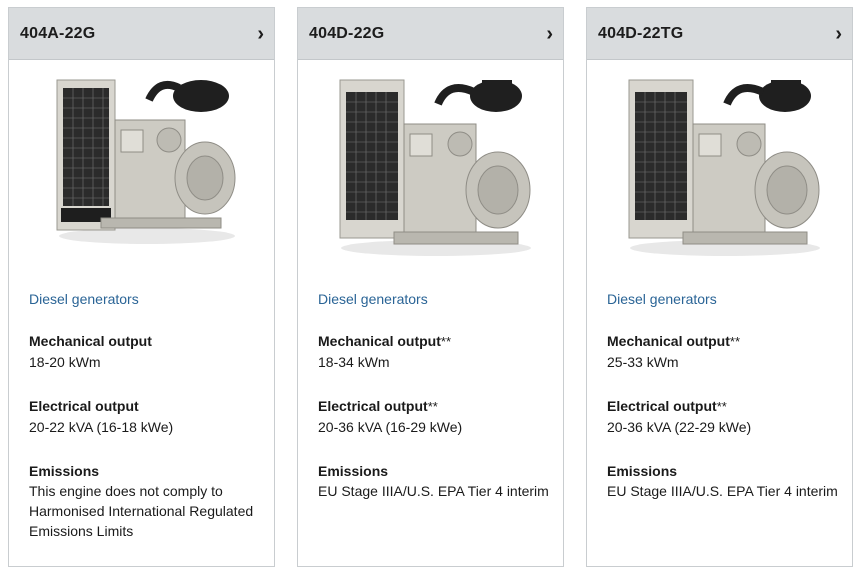 Image resolution: width=860 pixels, height=567 pixels. Describe the element at coordinates (641, 33) in the screenshot. I see `card-title: 404D-22TG` at that location.